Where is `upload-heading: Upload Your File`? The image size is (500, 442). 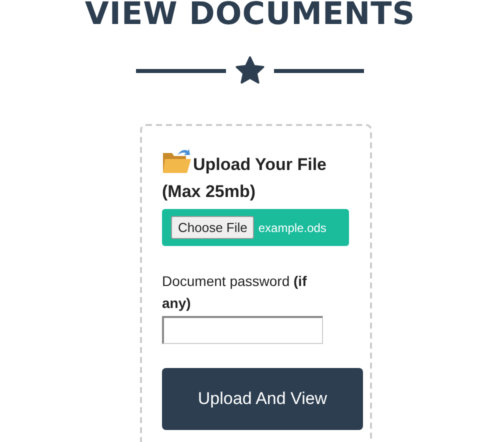
upload-heading: Upload Your File is located at coordinates (259, 164).